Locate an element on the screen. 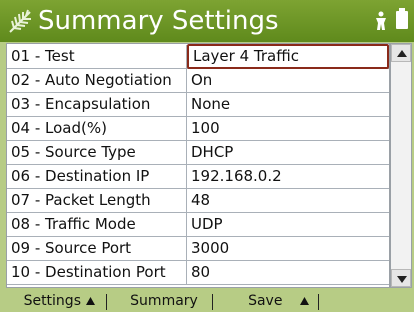  setting-value: 192.168.0.2 is located at coordinates (288, 176).